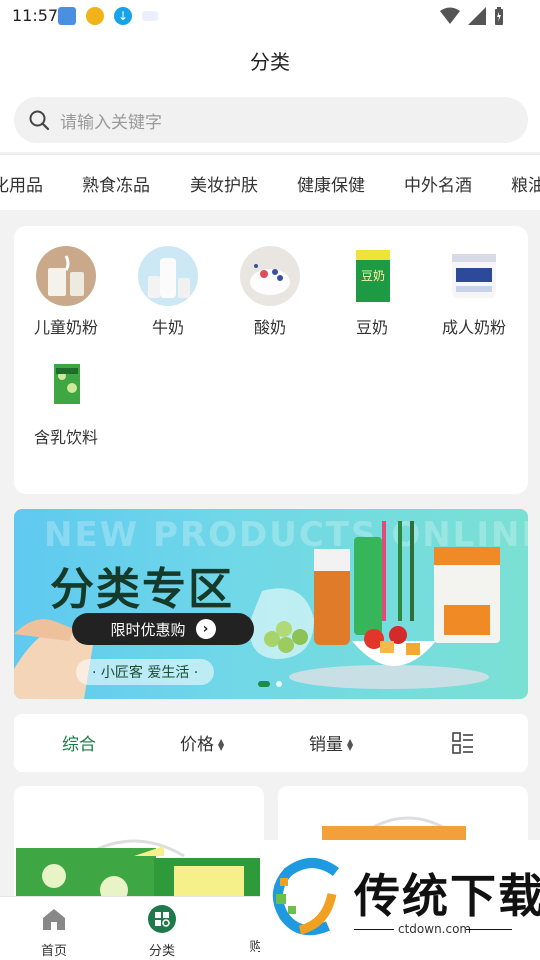  What do you see at coordinates (53, 951) in the screenshot?
I see `nav-home-label: 首页` at bounding box center [53, 951].